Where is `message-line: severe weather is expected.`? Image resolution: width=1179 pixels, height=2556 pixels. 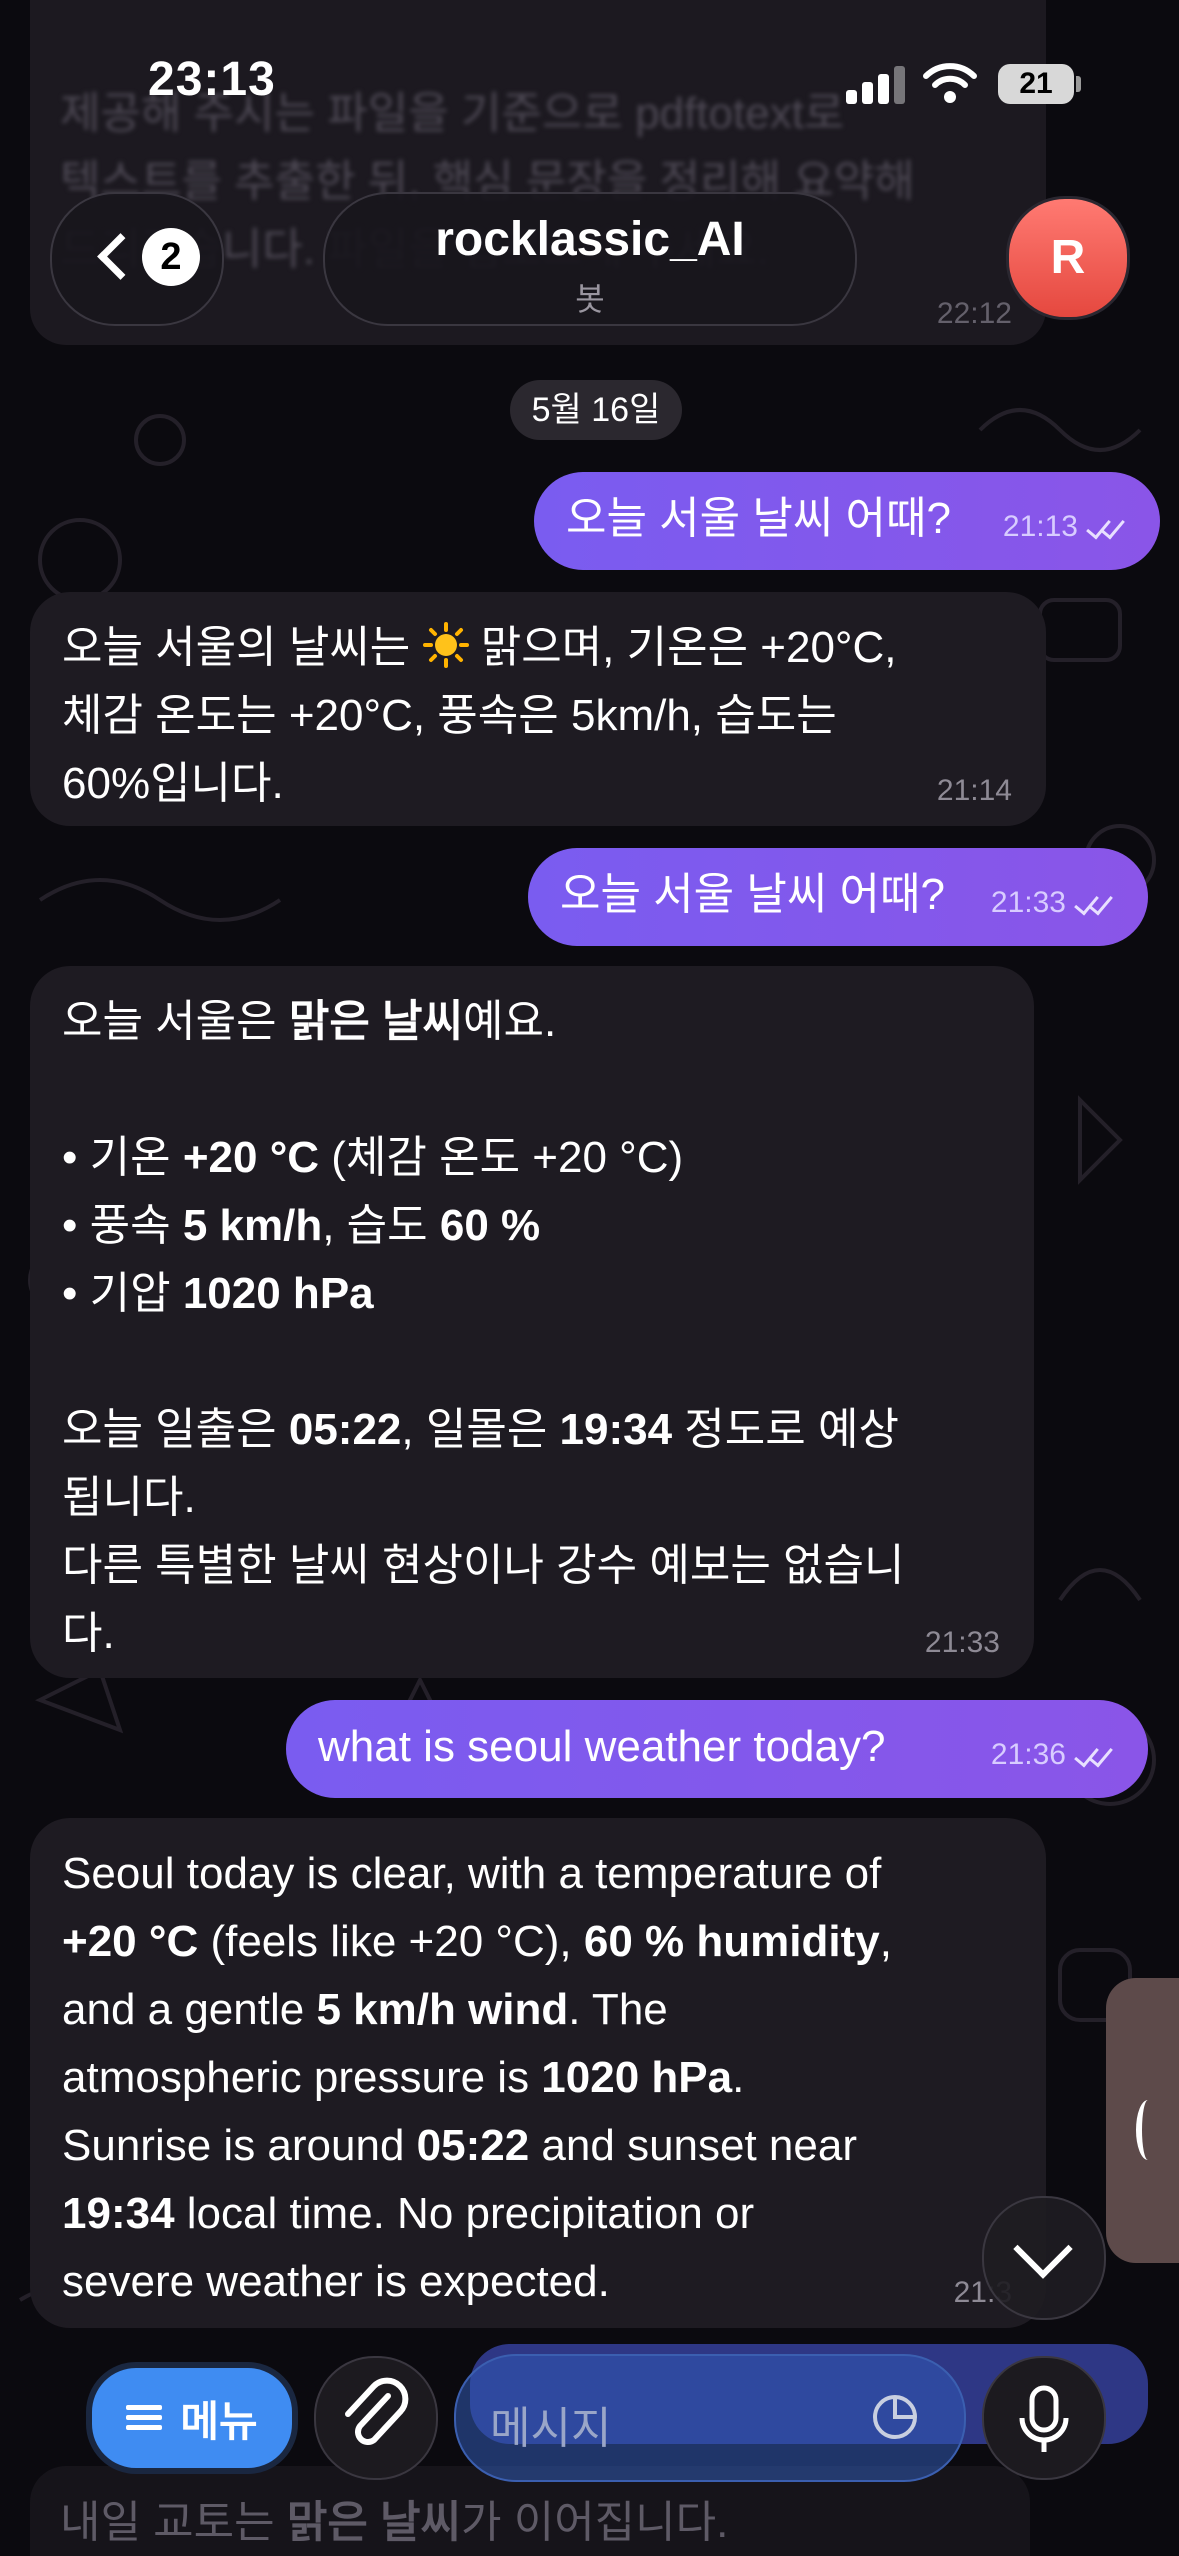 message-line: severe weather is expected. is located at coordinates (336, 2281).